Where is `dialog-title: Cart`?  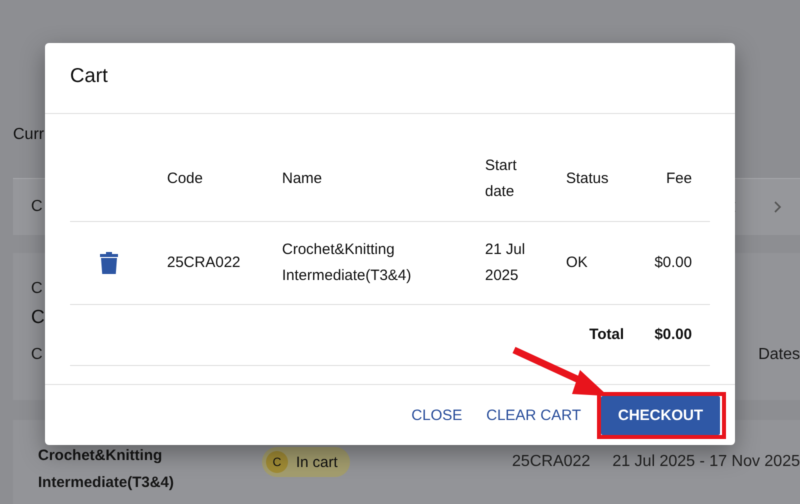 dialog-title: Cart is located at coordinates (390, 78).